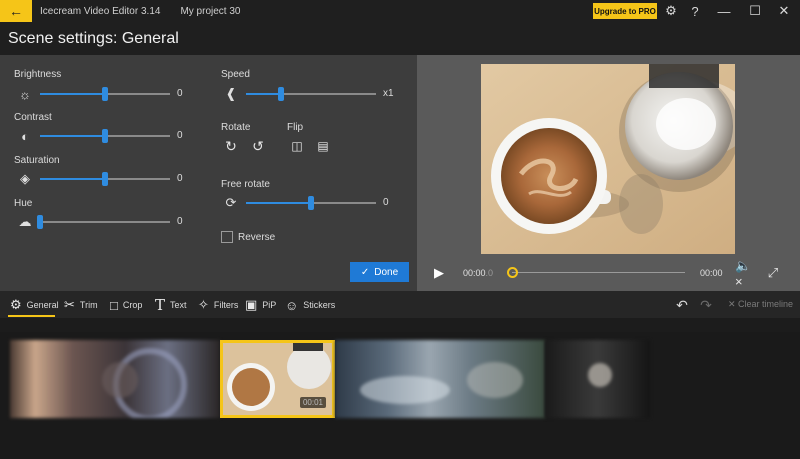 The height and width of the screenshot is (459, 800). Describe the element at coordinates (203, 304) in the screenshot. I see `filters-icon: ✧` at that location.